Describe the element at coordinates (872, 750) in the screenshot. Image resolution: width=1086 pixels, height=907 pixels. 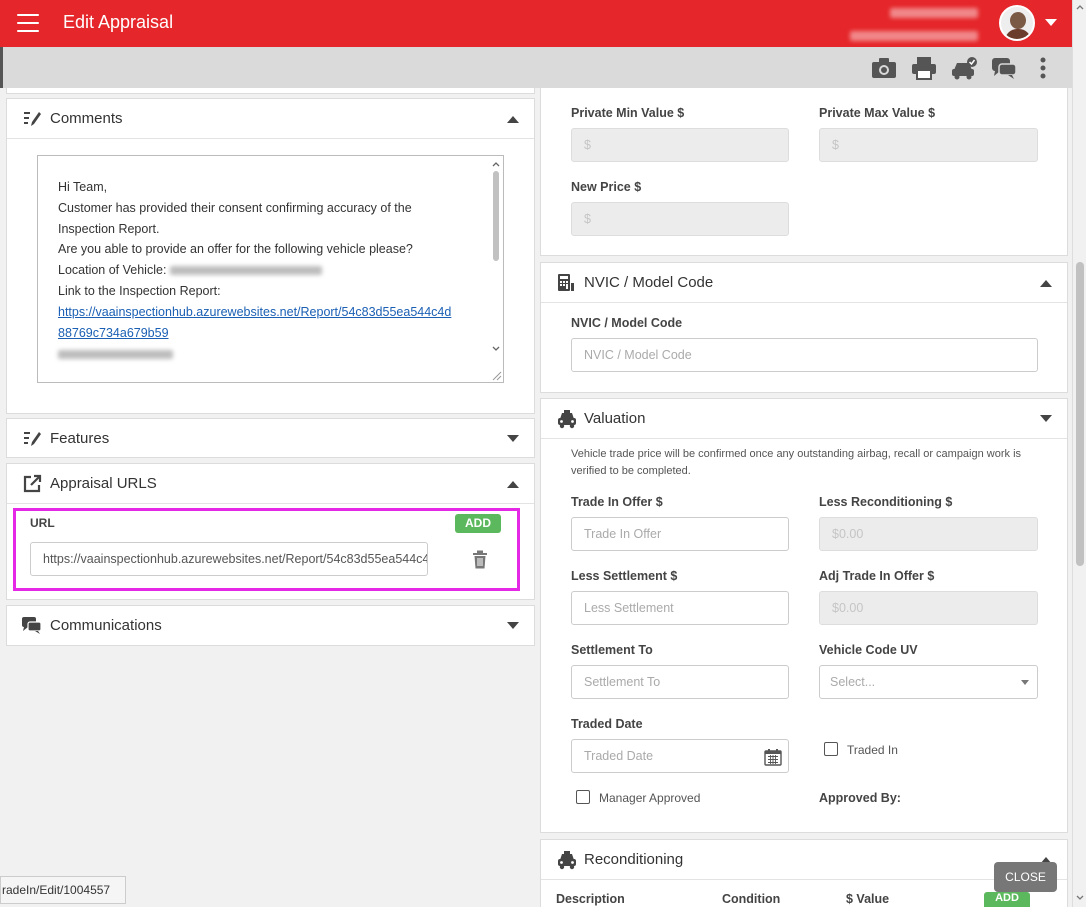
I see `traded-in-label: Traded In` at that location.